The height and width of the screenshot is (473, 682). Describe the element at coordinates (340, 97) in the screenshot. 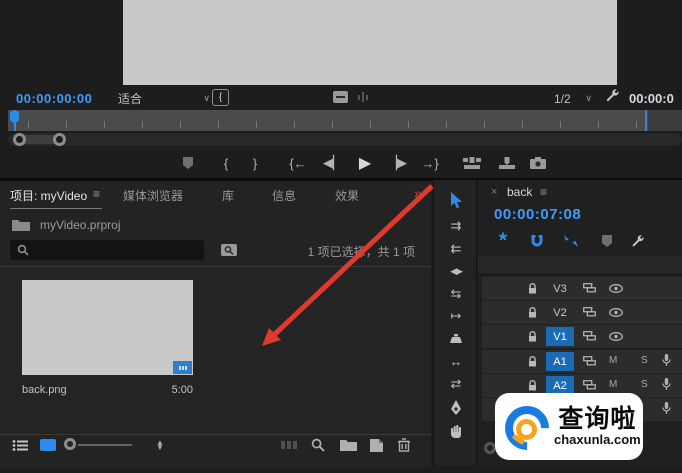

I see `drag-video-only-icon` at that location.